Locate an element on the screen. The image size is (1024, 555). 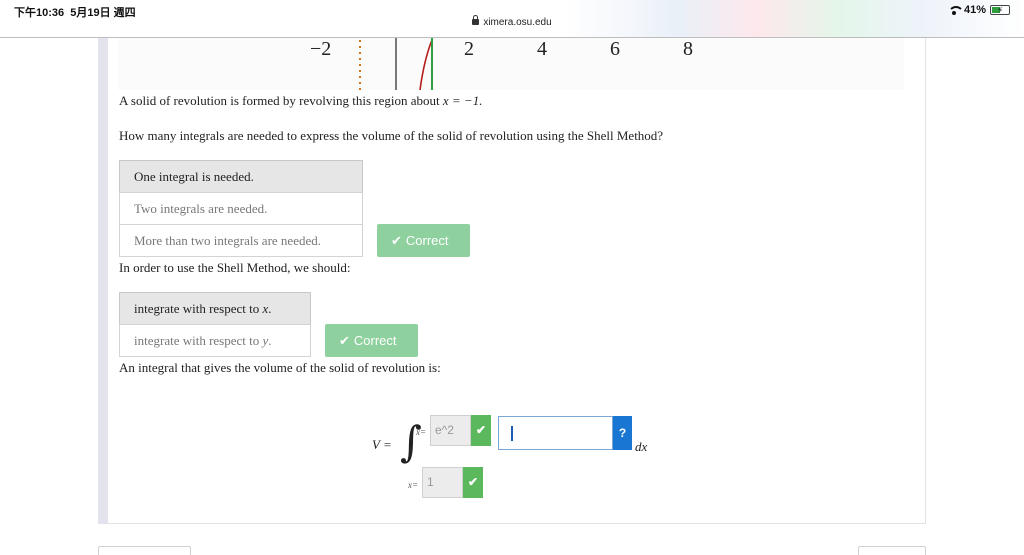
url-text: ximera.osu.edu is located at coordinates (517, 22).